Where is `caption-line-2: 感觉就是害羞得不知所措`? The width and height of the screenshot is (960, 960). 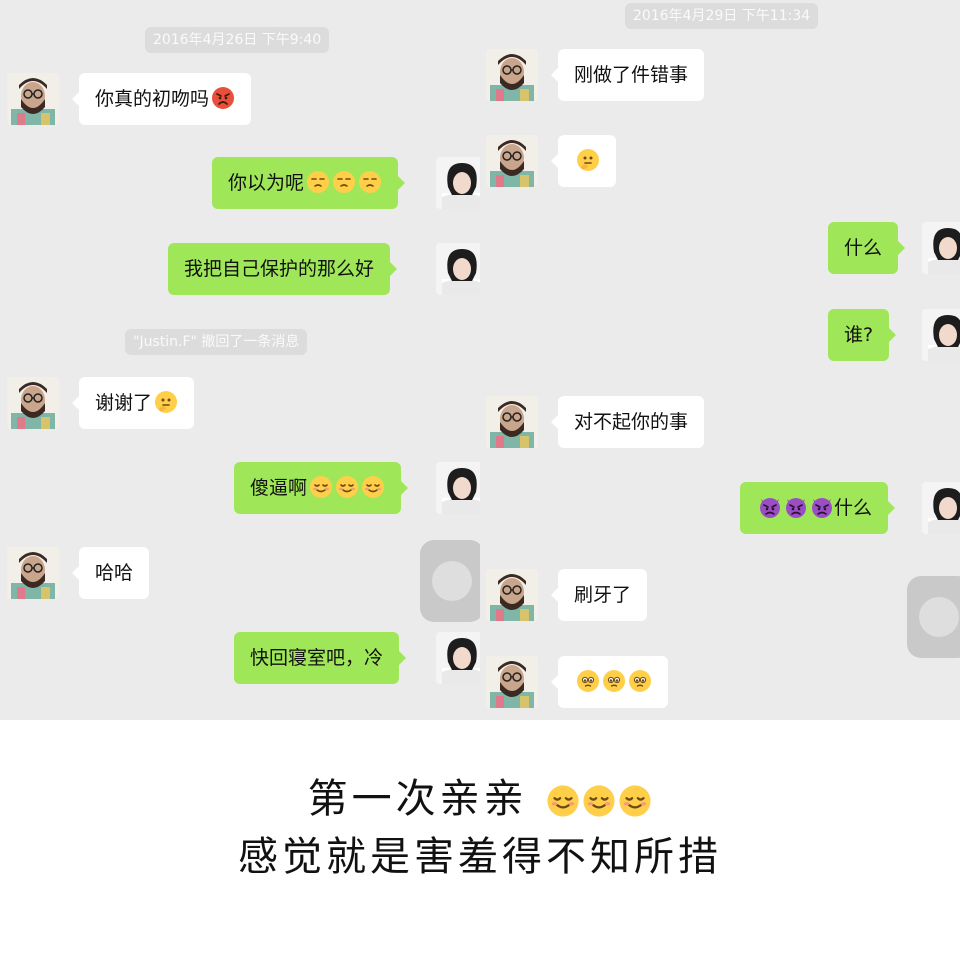 caption-line-2: 感觉就是害羞得不知所措 is located at coordinates (480, 857).